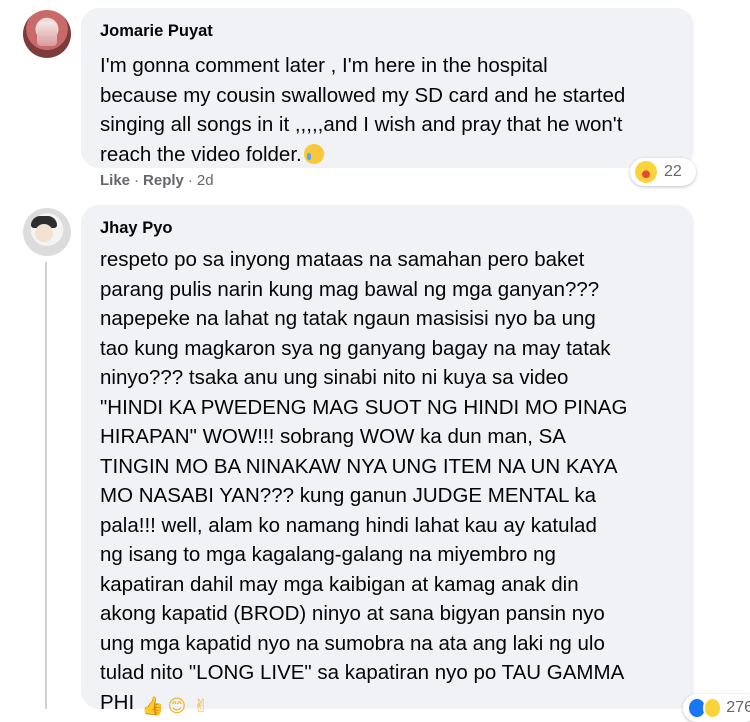 Image resolution: width=750 pixels, height=722 pixels. Describe the element at coordinates (153, 705) in the screenshot. I see `thumbs-up-icon: 👍` at that location.